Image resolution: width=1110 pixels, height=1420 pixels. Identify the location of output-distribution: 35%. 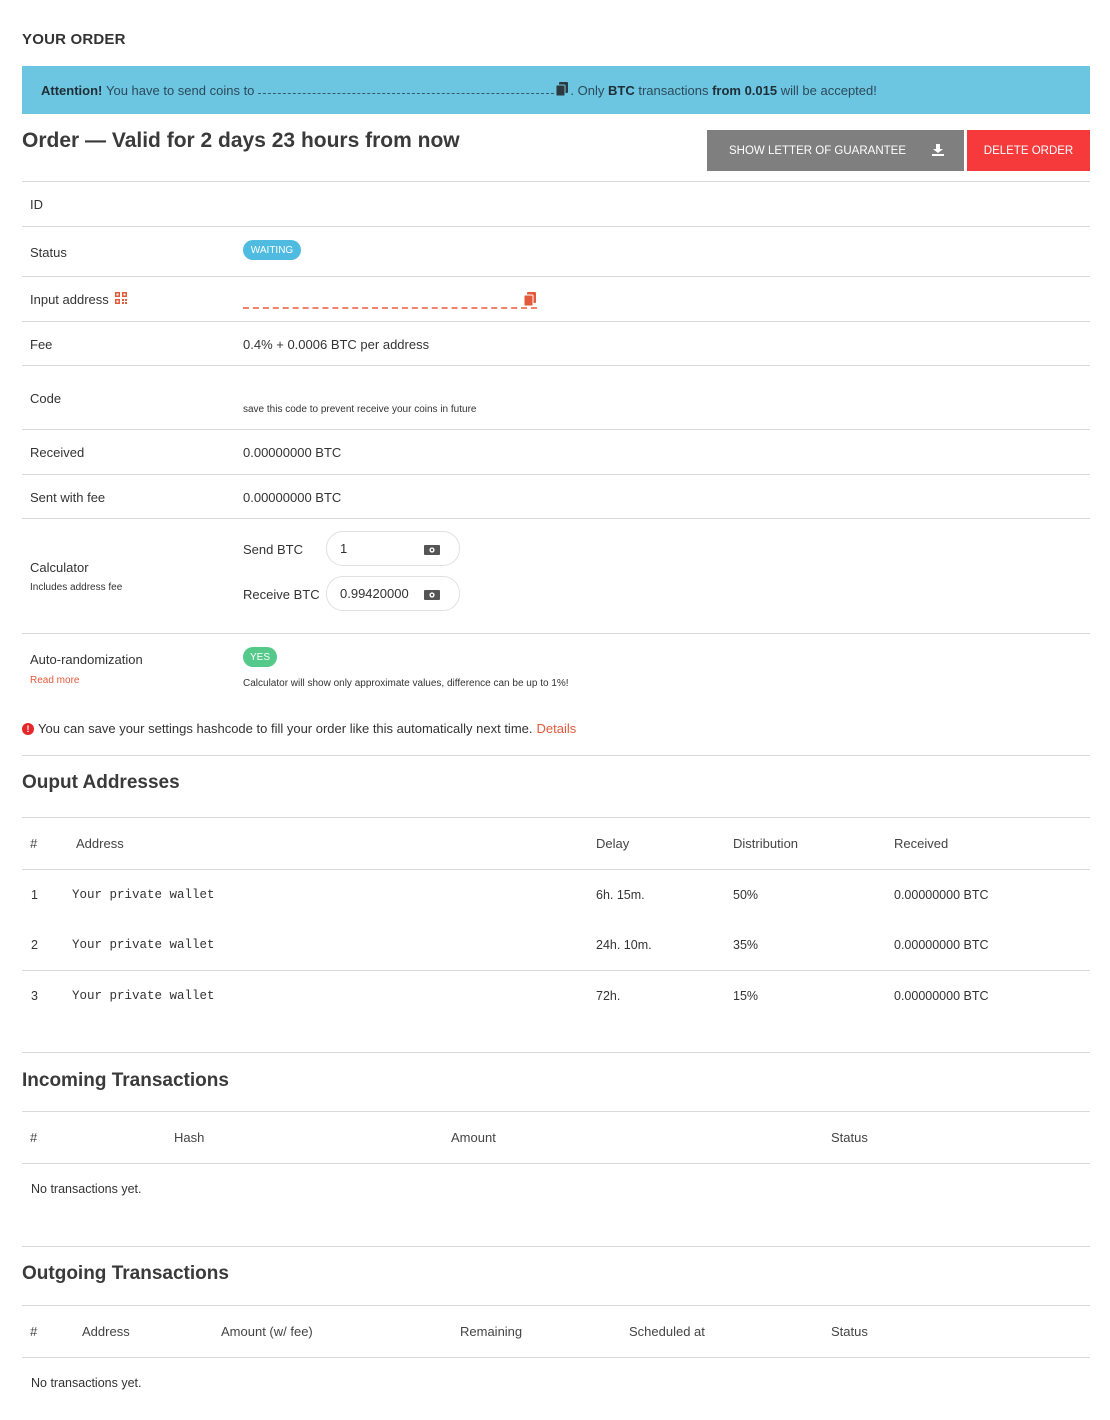
(746, 945).